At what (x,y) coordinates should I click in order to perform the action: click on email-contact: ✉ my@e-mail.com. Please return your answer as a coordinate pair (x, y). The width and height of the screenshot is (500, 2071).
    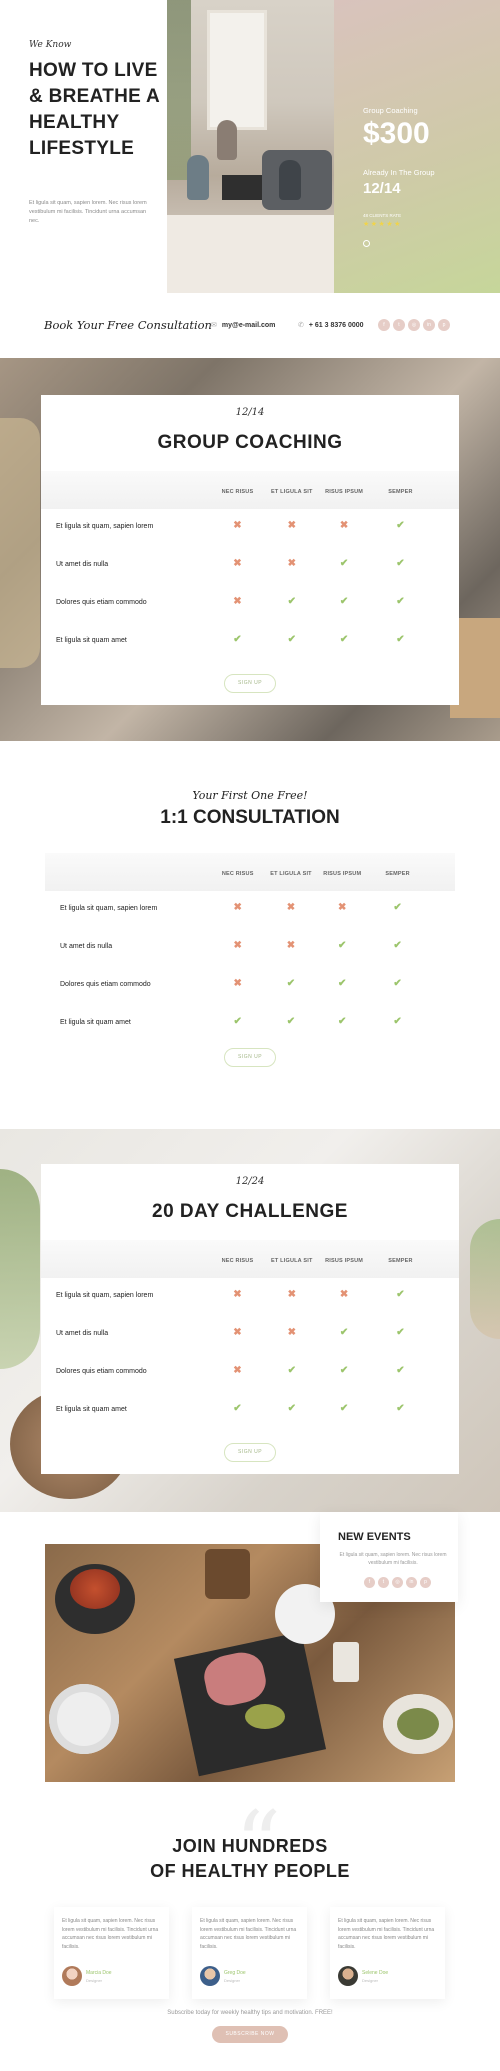
    Looking at the image, I should click on (243, 325).